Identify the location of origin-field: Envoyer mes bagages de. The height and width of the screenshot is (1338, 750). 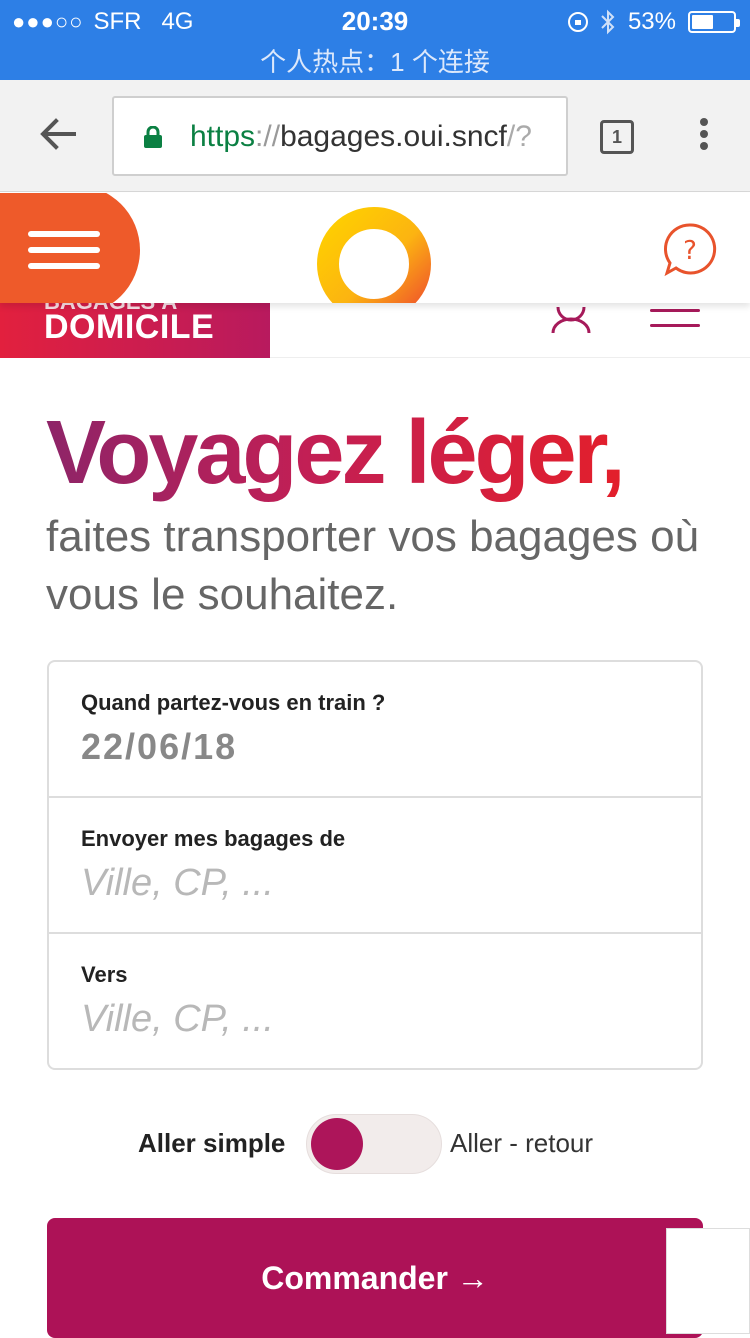
(375, 866).